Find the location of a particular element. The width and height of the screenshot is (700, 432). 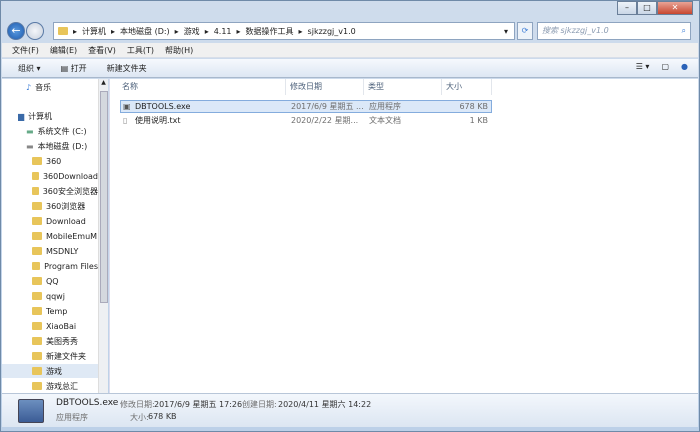

sidebar-folder: XiaoBai is located at coordinates (50, 326).